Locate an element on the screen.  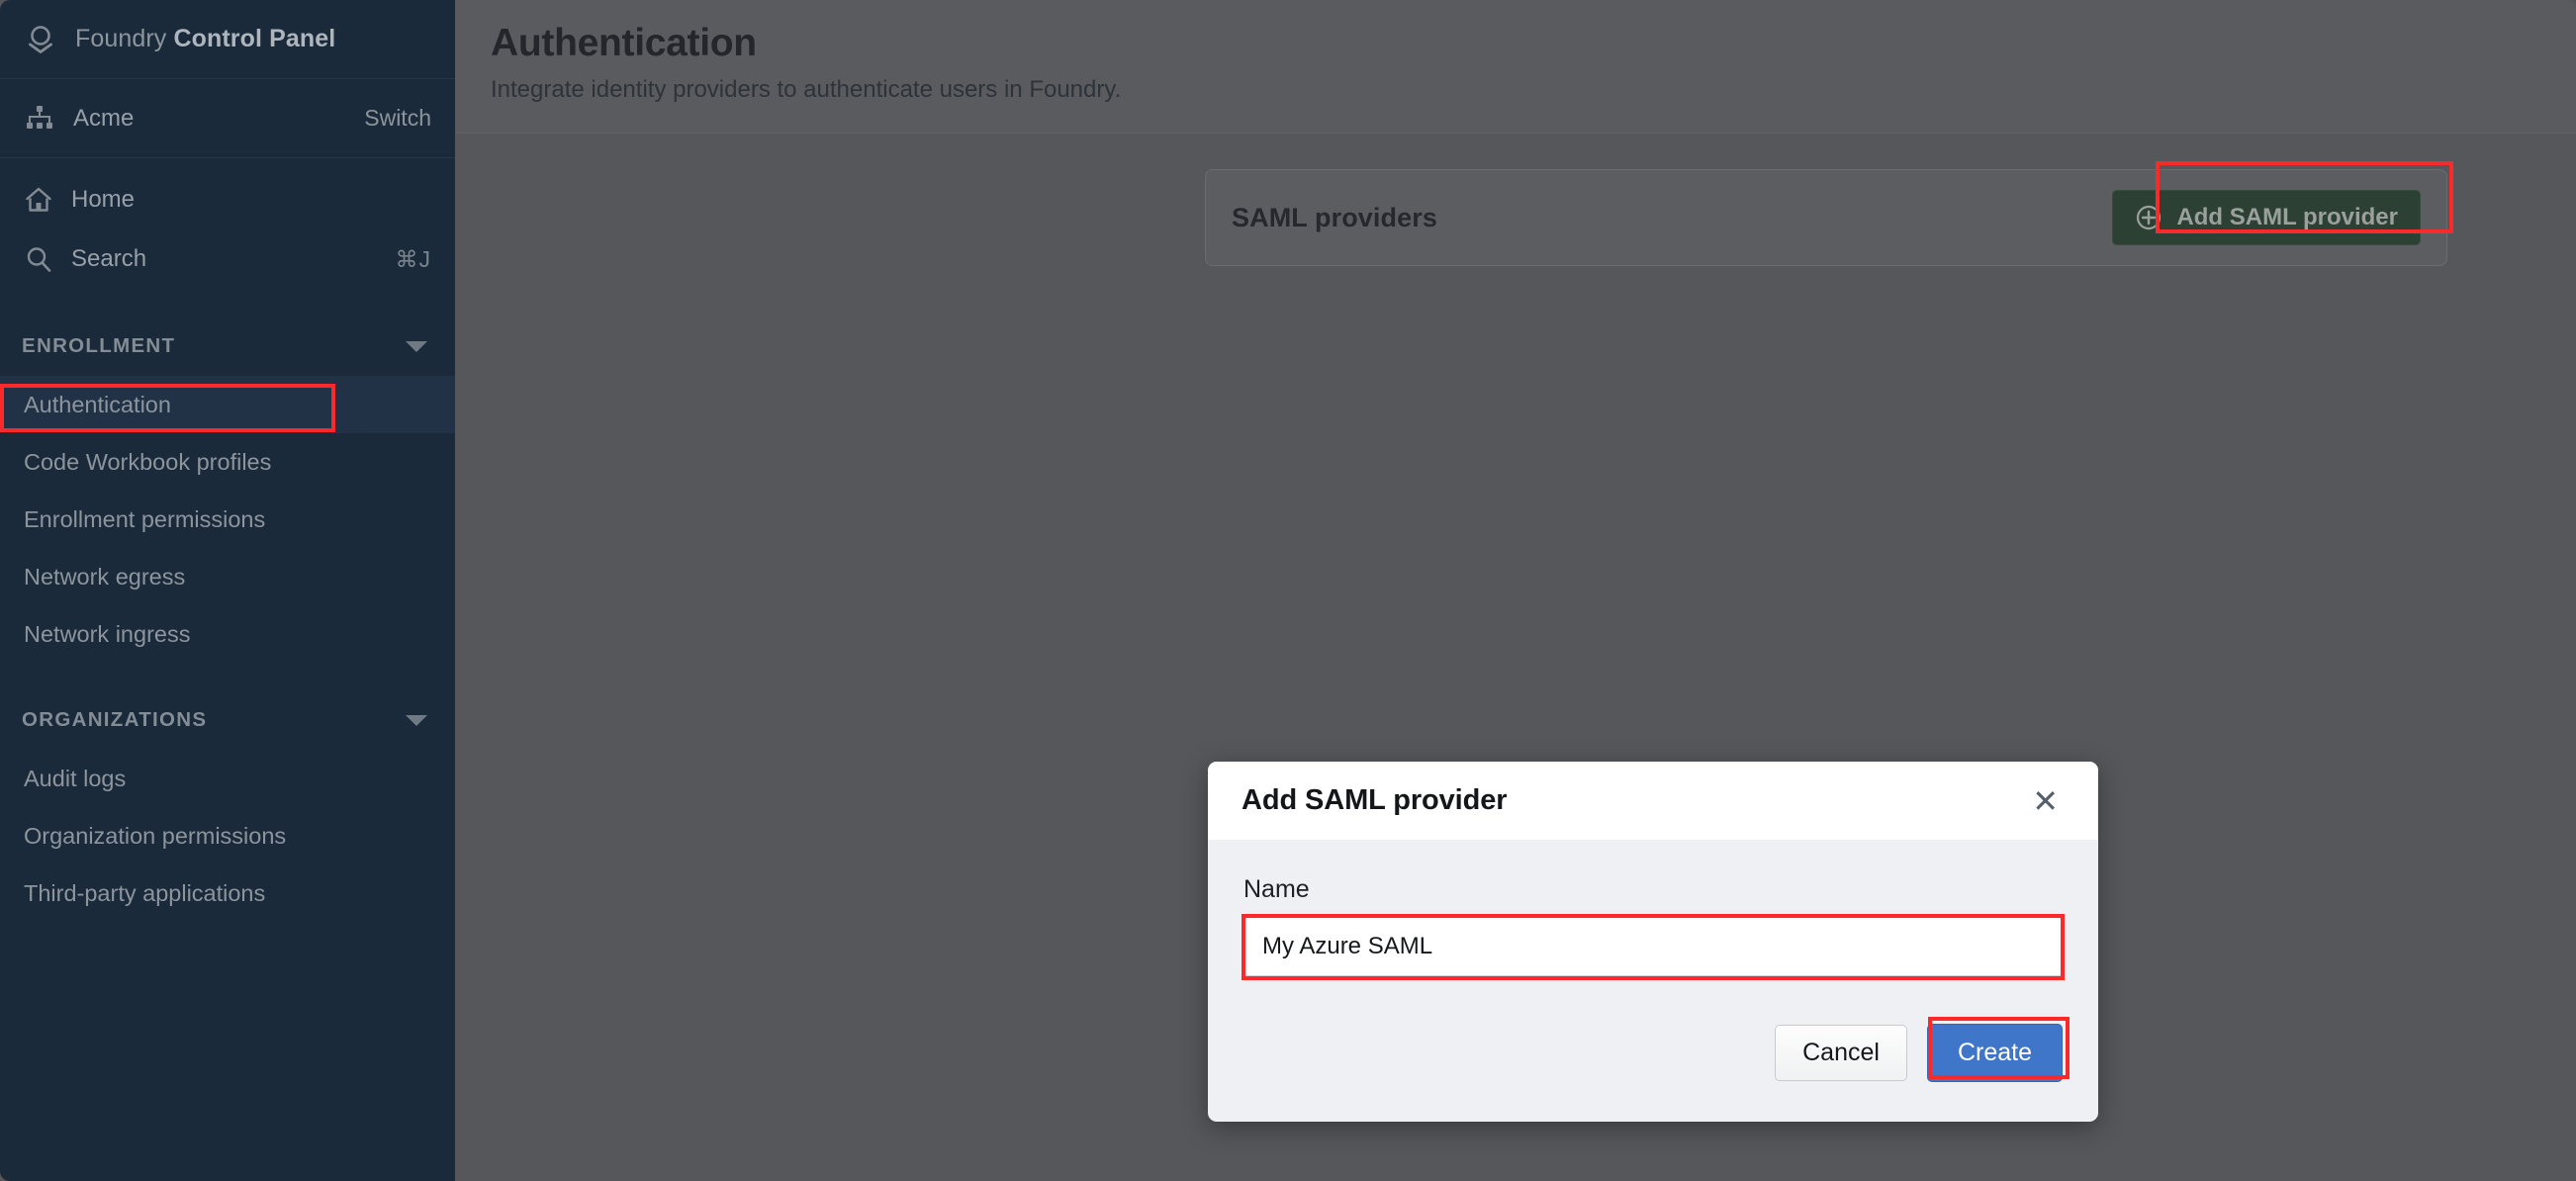
add-saml-provider-button: Add SAML provider is located at coordinates (2266, 218).